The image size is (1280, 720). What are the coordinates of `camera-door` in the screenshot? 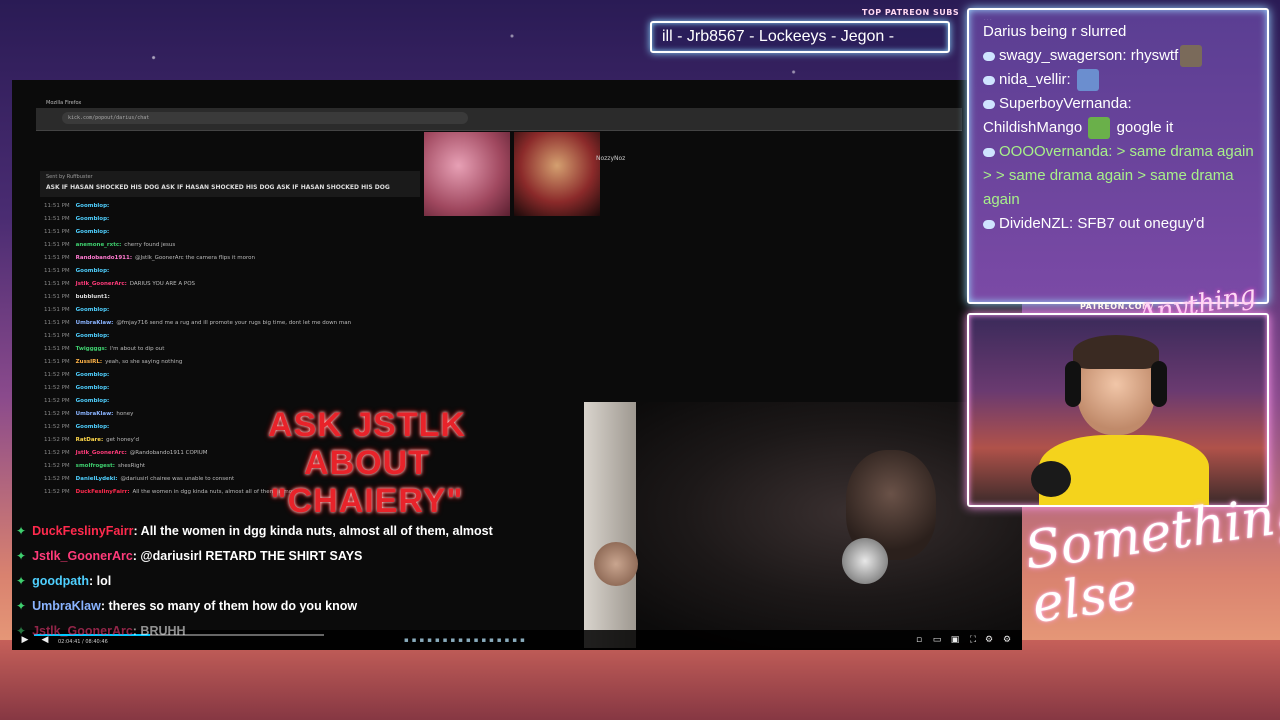 It's located at (610, 525).